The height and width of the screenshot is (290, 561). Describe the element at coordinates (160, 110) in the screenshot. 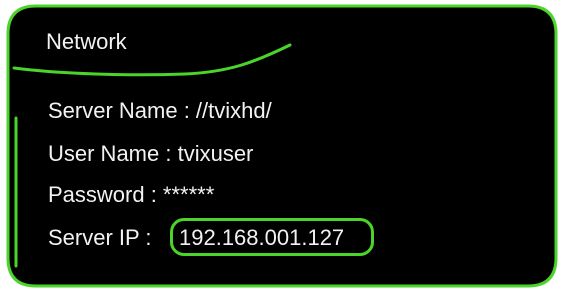

I see `server-name-field: Server Name : //tvixhd/` at that location.